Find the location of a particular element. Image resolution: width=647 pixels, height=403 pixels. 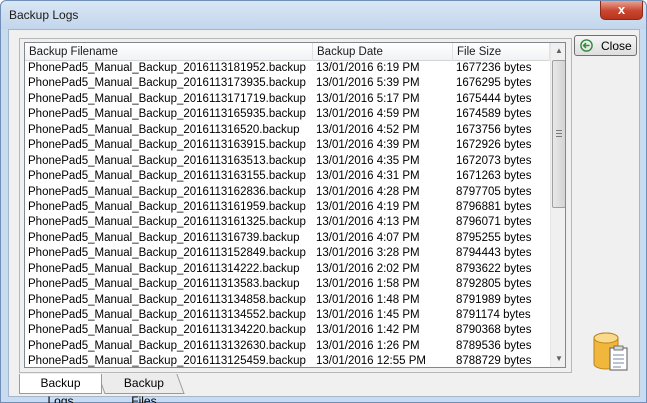

tab-label: Backup Logs is located at coordinates (60, 389).